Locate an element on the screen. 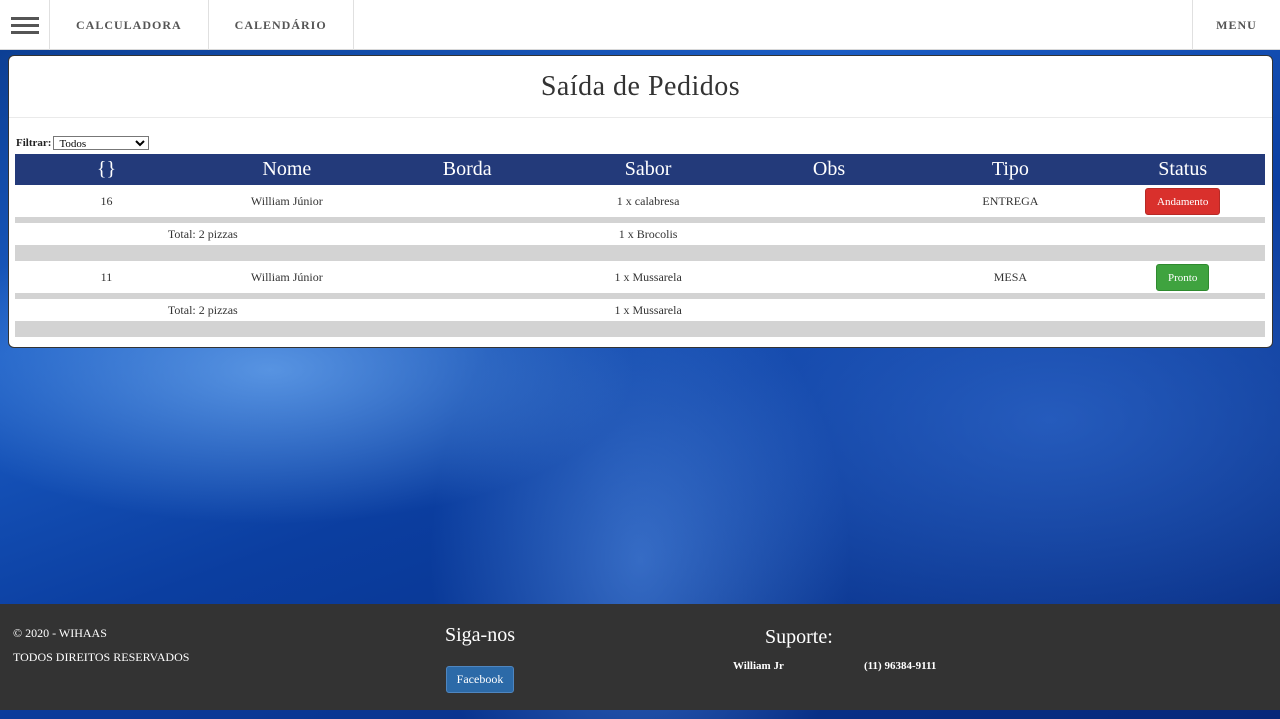  support-title: Suporte: is located at coordinates (799, 637).